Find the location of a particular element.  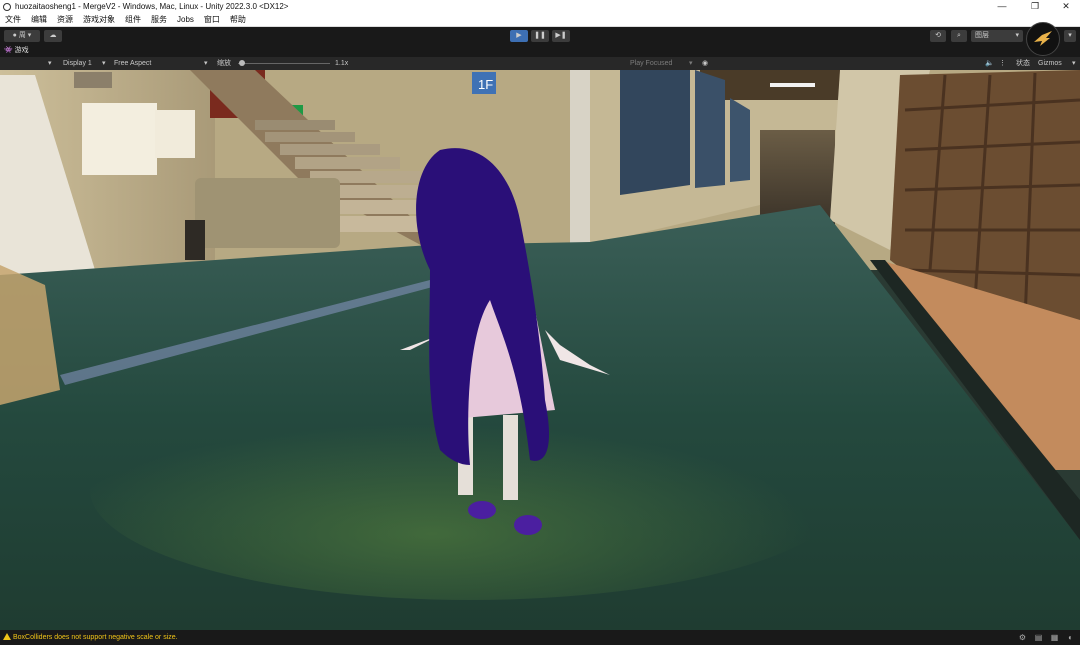

main-toolbar: ● 周 ▾ ☁ ▶ ❚❚ ▶❚ ⟲ ⌕ 图层 ▾ ▾ is located at coordinates (540, 36).